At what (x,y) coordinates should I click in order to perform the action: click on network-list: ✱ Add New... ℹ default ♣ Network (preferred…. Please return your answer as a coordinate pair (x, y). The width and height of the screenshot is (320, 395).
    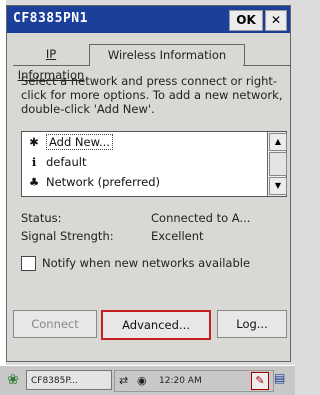
    Looking at the image, I should click on (154, 164).